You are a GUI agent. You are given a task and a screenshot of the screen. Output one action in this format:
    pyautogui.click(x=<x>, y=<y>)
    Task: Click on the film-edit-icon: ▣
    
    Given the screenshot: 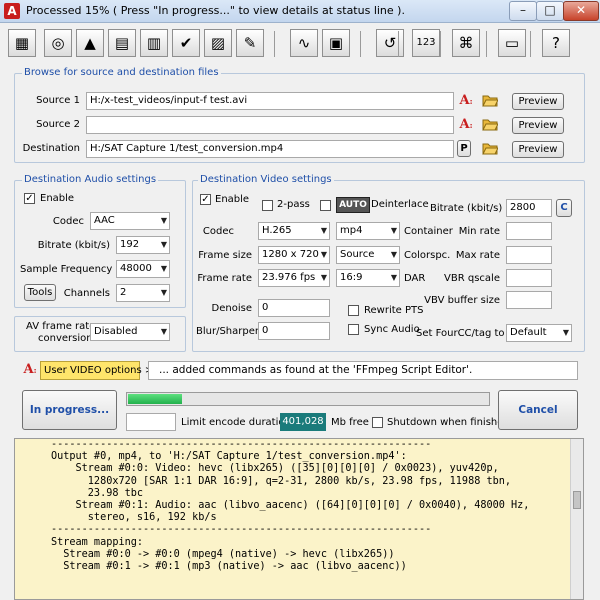 What is the action you would take?
    pyautogui.click(x=336, y=43)
    